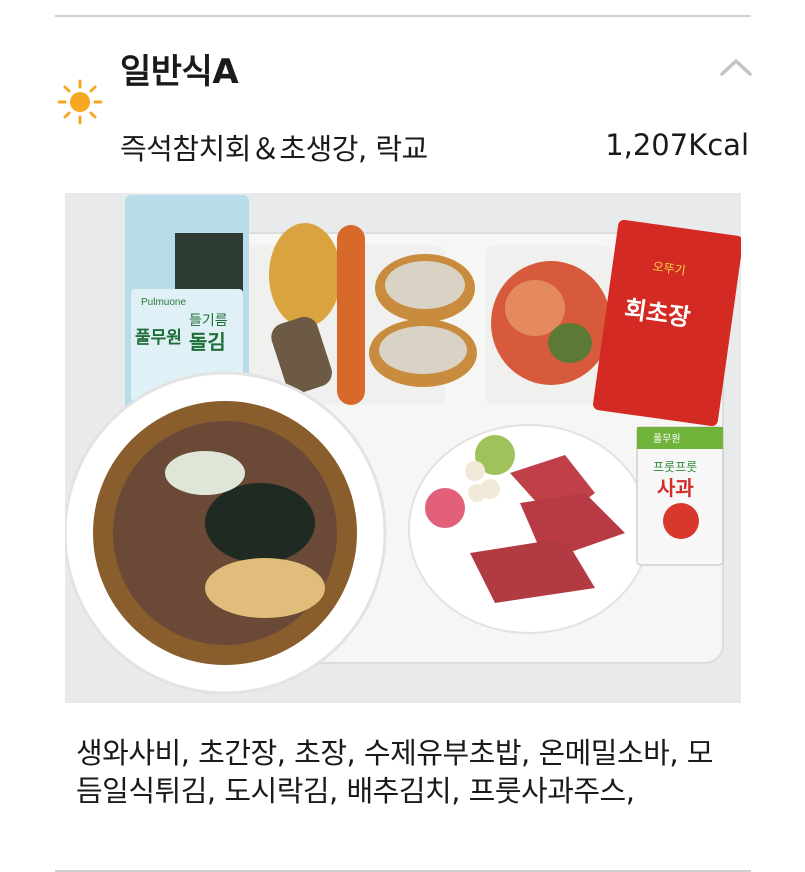 Image resolution: width=805 pixels, height=872 pixels. What do you see at coordinates (158, 338) in the screenshot?
I see `seaweed-brand: 풀무원` at bounding box center [158, 338].